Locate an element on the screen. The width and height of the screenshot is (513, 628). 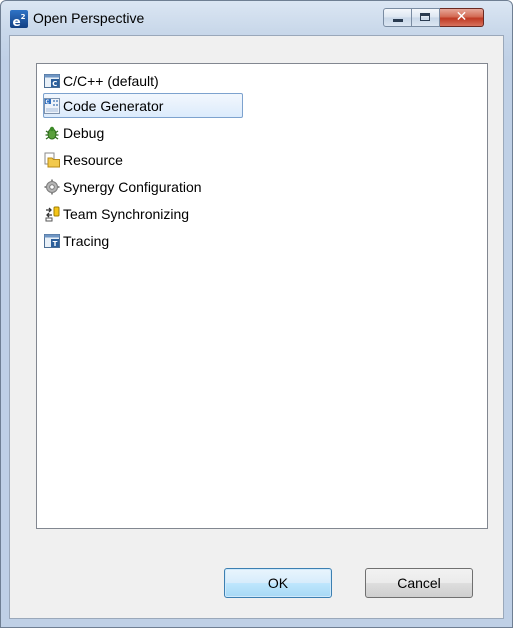
cpp-perspective-icon: C is located at coordinates (52, 81).